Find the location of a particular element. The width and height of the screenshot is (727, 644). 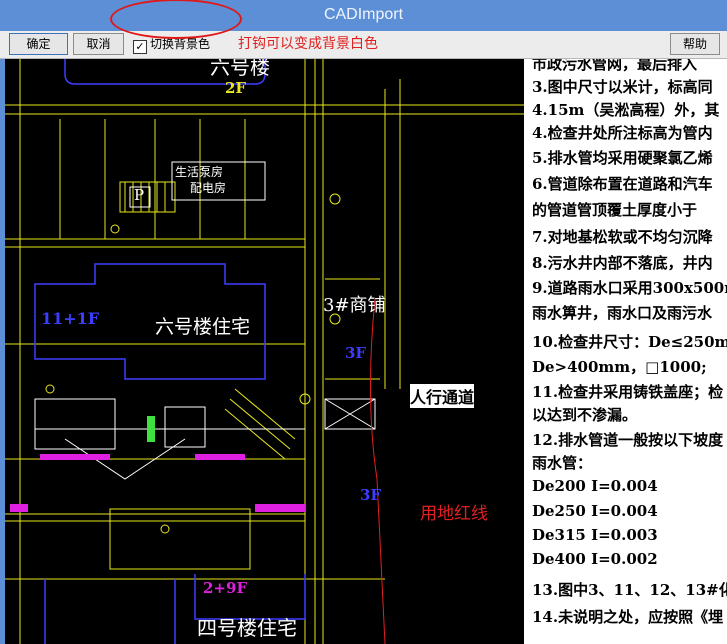

label-floors-29: 2+9F is located at coordinates (225, 588).